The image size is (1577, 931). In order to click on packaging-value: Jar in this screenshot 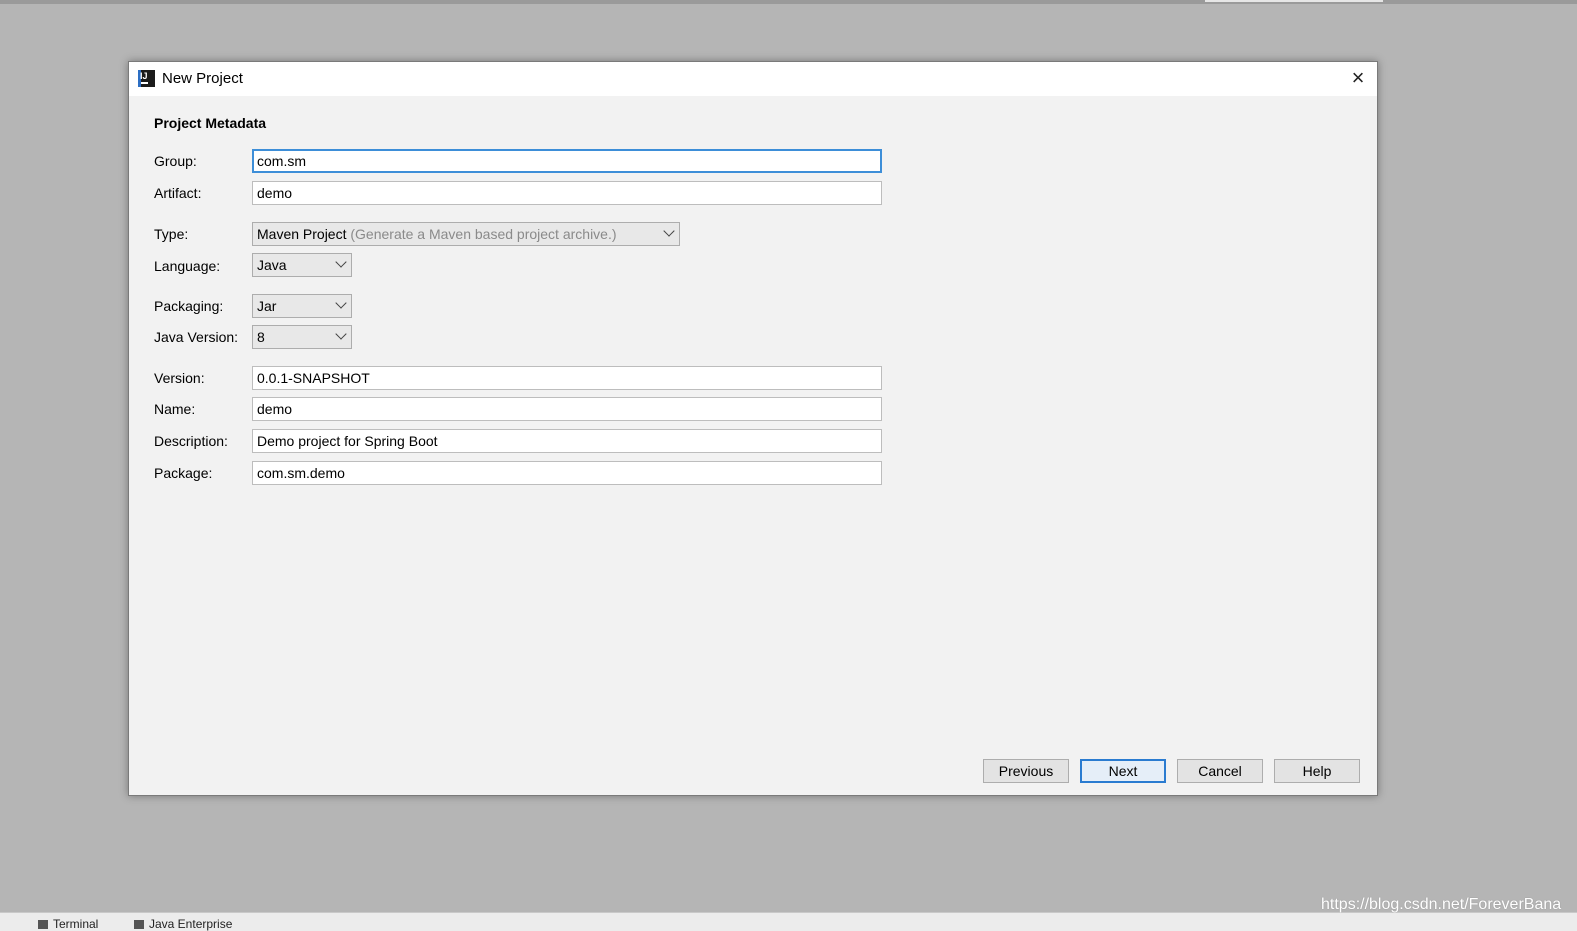, I will do `click(267, 306)`.